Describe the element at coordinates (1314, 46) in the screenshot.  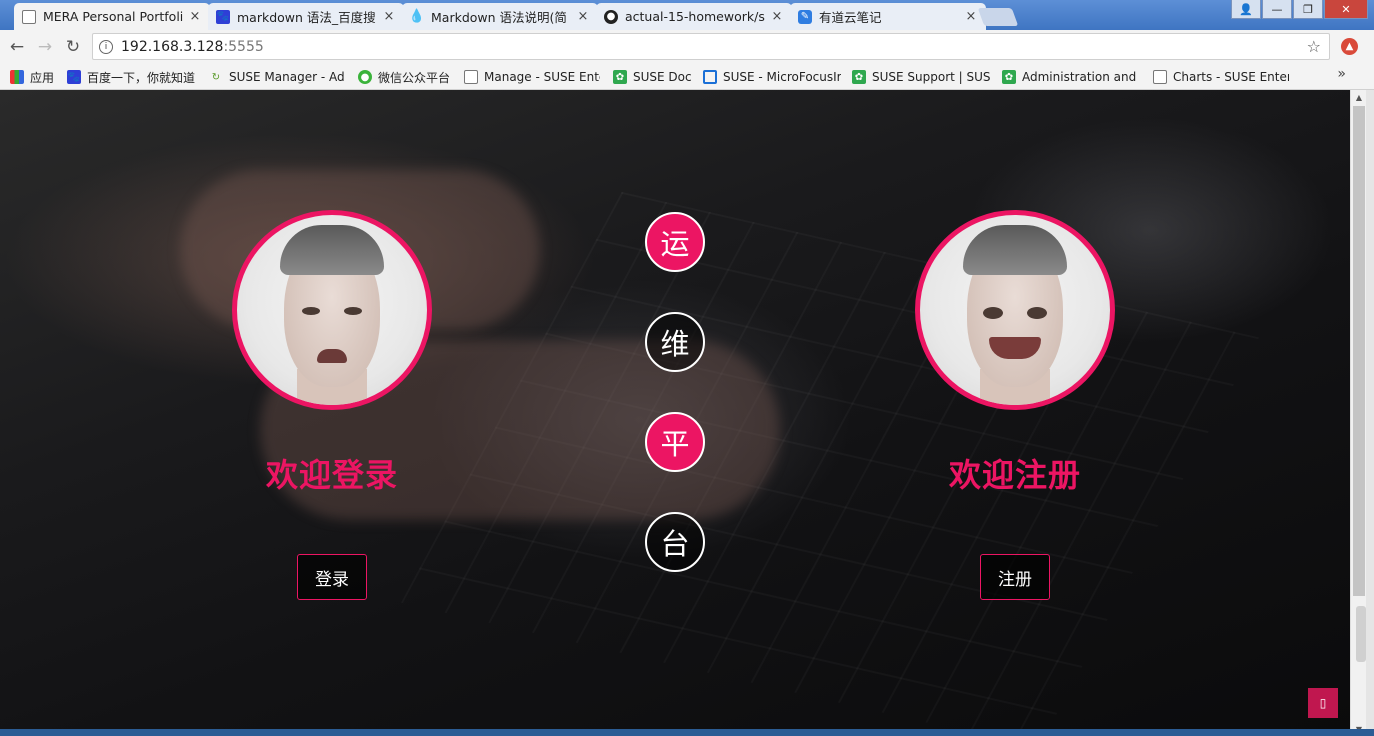
I see `bookmark-star-icon: ☆` at that location.